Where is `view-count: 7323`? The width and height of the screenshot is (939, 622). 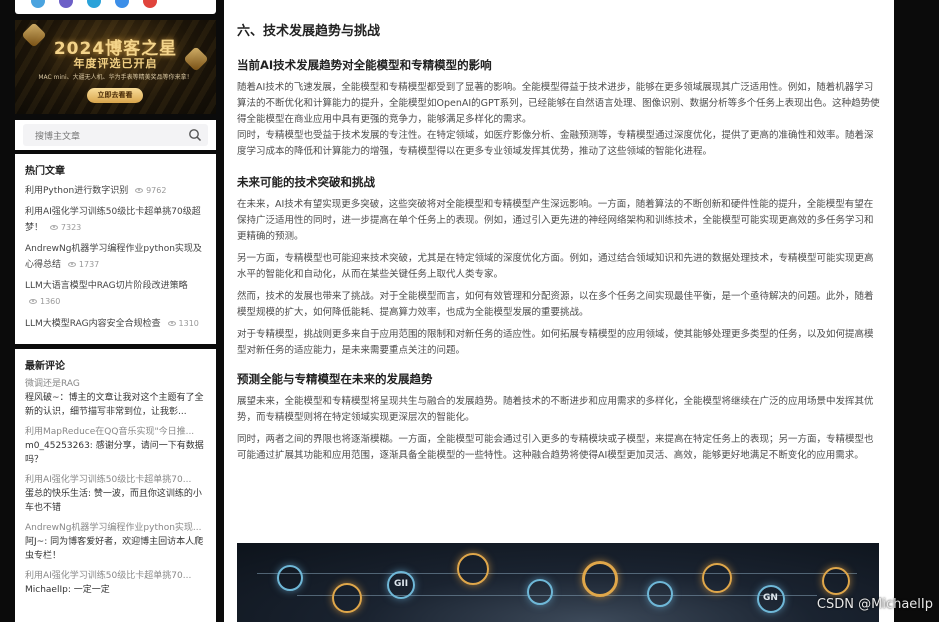 view-count: 7323 is located at coordinates (65, 227).